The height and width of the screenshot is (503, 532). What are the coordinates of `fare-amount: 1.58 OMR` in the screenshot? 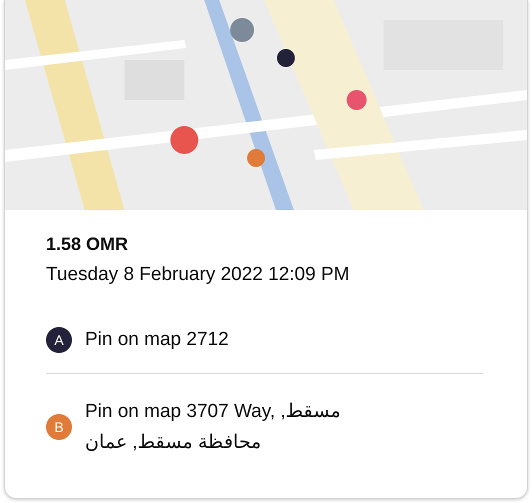 It's located at (88, 244).